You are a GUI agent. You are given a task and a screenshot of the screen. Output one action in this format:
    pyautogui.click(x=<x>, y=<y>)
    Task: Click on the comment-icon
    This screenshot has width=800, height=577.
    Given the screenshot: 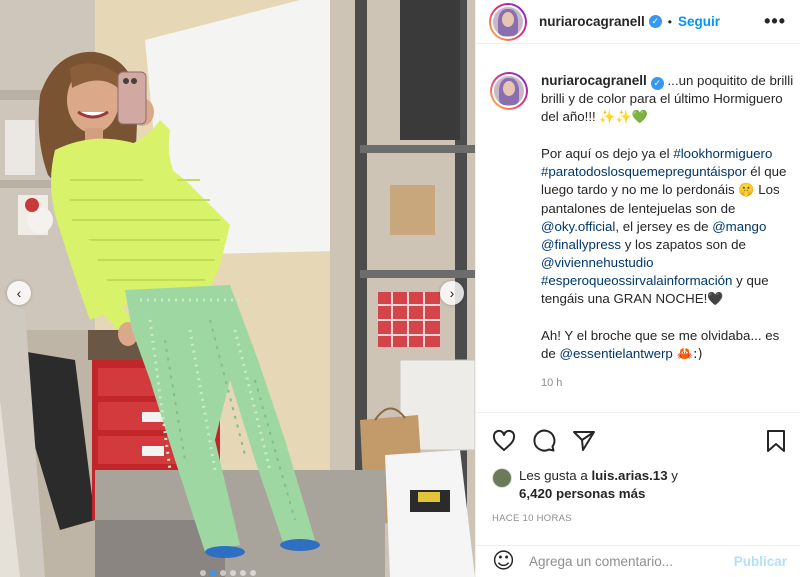 What is the action you would take?
    pyautogui.click(x=544, y=440)
    